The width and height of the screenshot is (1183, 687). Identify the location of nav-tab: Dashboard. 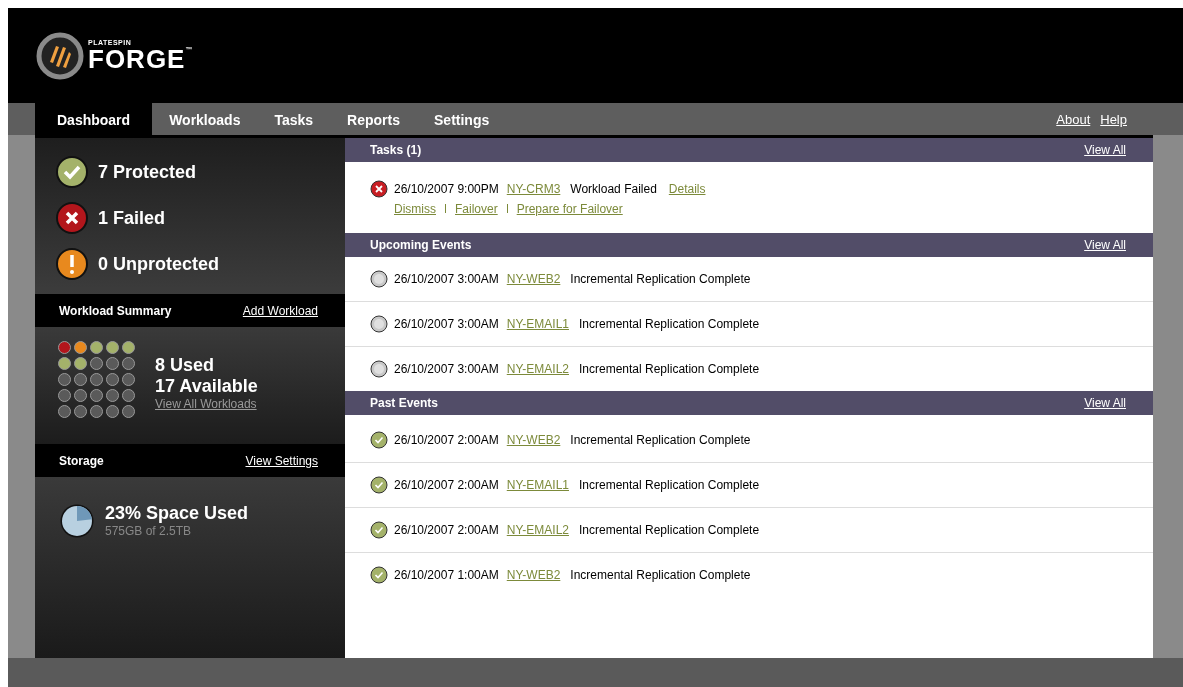
(94, 119).